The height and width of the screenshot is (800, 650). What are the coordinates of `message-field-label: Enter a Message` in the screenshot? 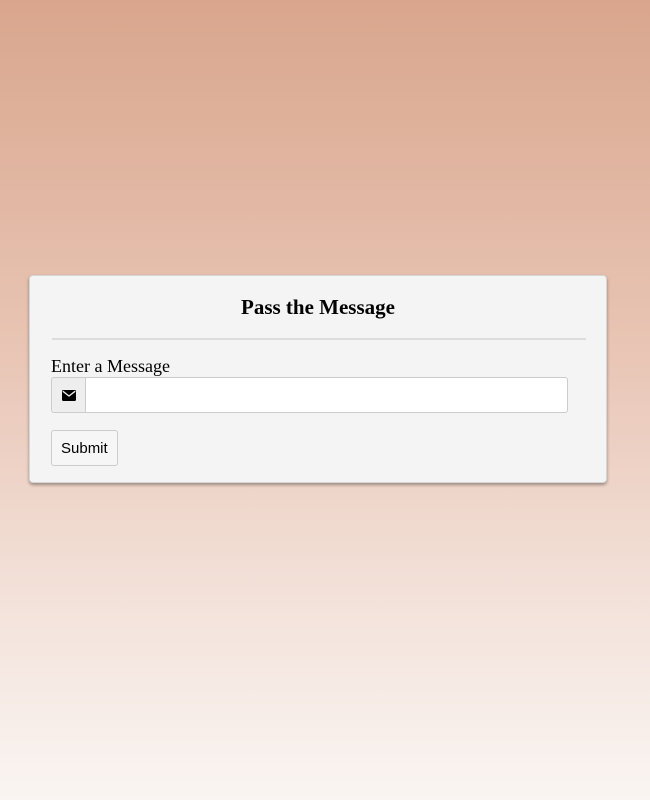 It's located at (110, 366).